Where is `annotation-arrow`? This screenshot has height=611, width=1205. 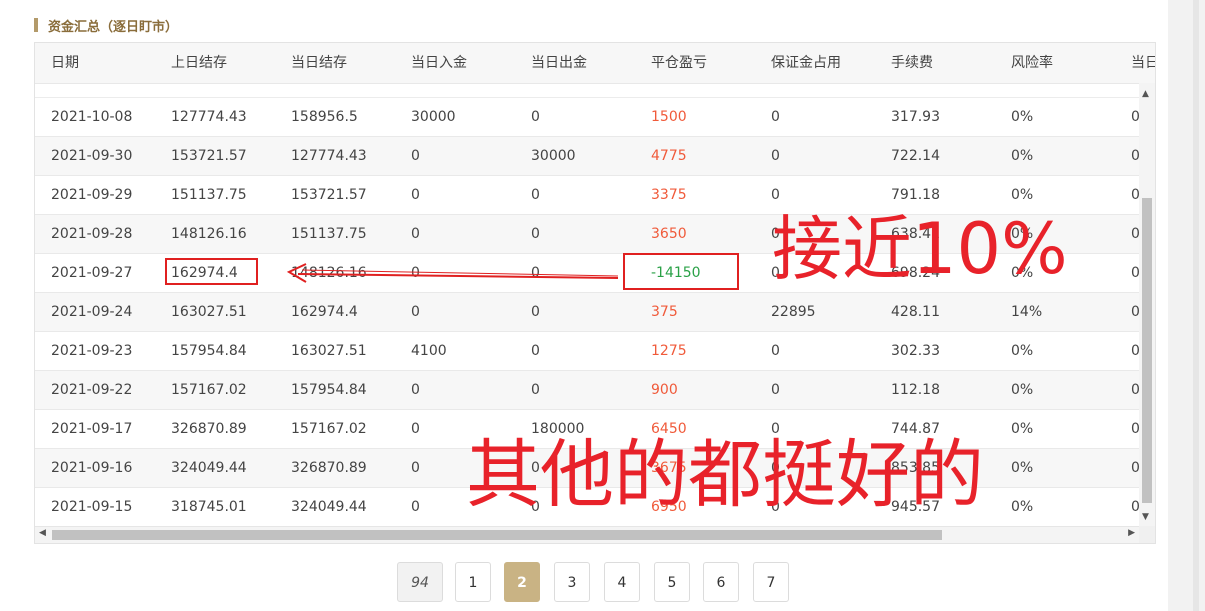 annotation-arrow is located at coordinates (452, 273).